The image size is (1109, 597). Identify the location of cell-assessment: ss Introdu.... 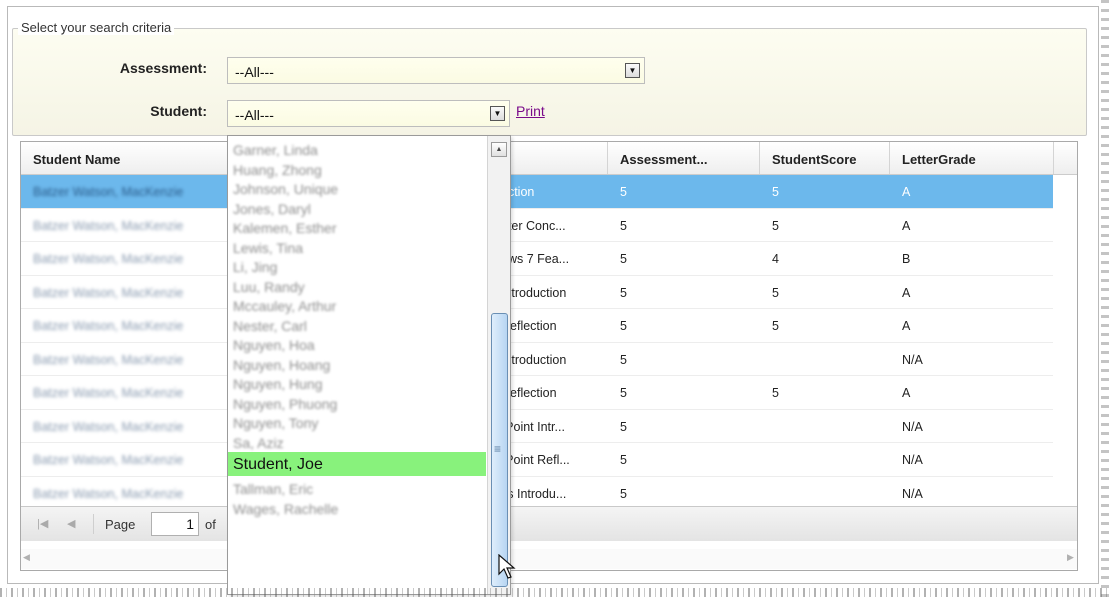
(534, 493).